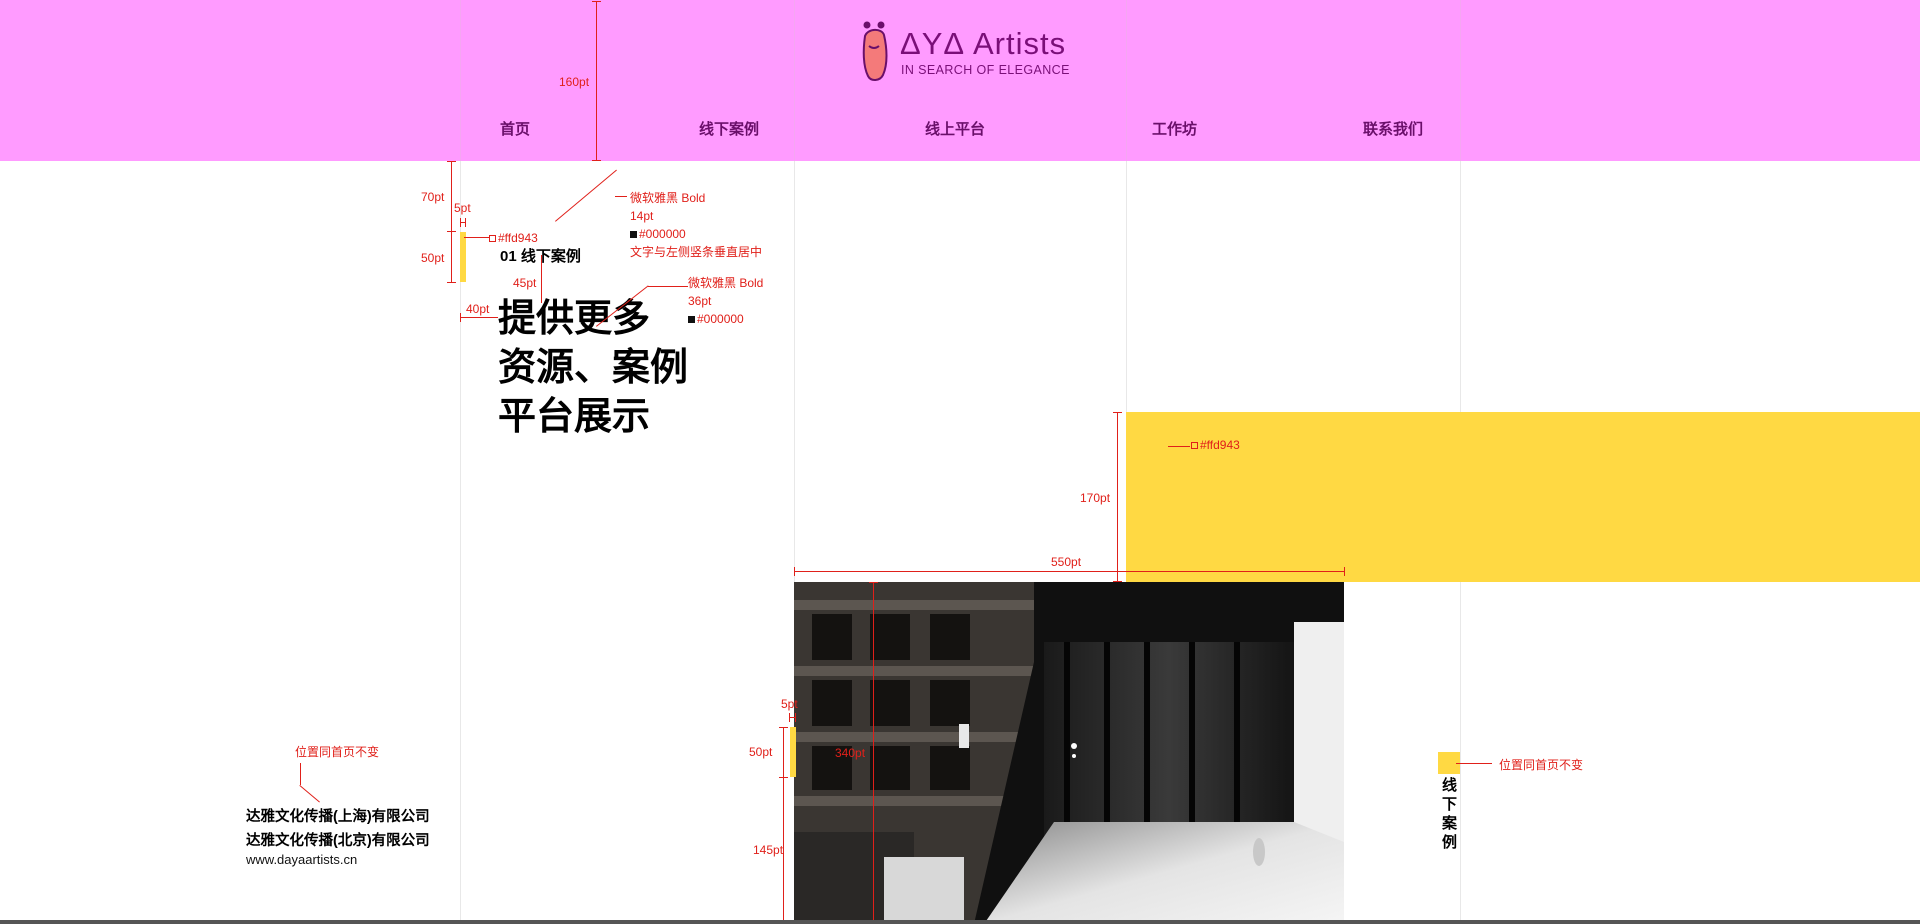 The height and width of the screenshot is (924, 1920). What do you see at coordinates (463, 257) in the screenshot?
I see `section-accent-bar` at bounding box center [463, 257].